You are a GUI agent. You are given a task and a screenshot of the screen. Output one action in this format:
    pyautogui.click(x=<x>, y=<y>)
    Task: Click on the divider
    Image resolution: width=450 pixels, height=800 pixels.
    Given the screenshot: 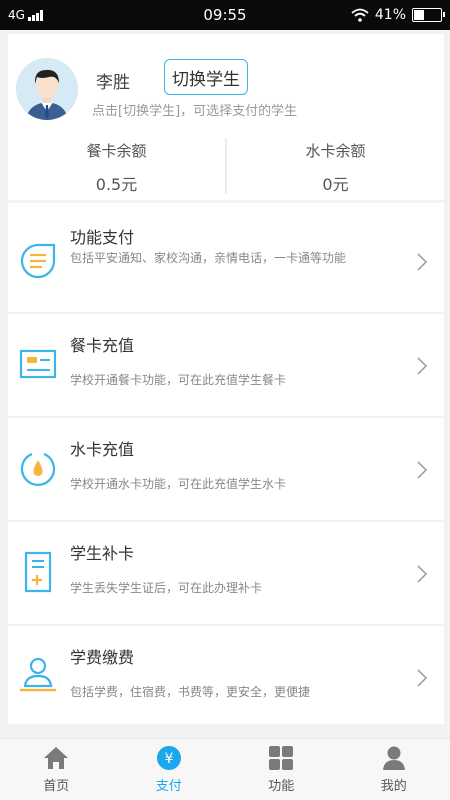 What is the action you would take?
    pyautogui.click(x=226, y=201)
    